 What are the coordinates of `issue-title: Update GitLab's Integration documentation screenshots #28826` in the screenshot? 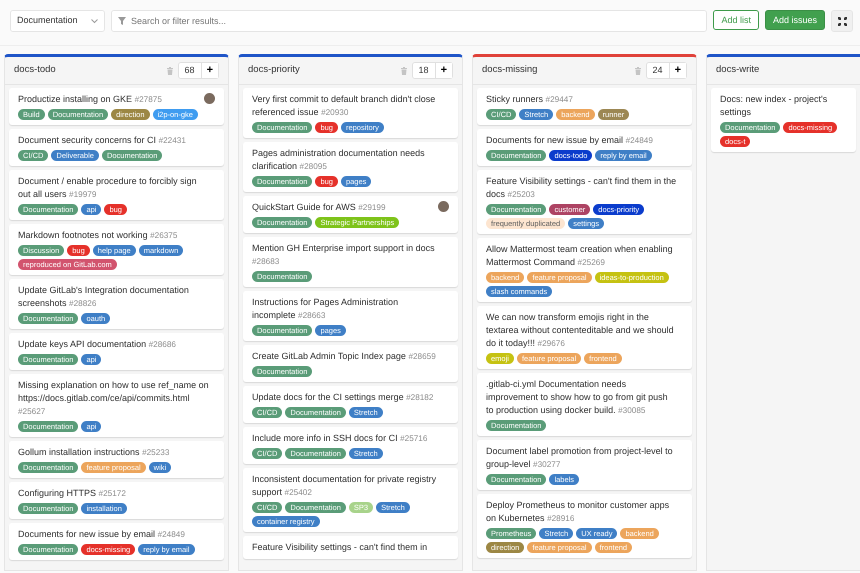 It's located at (104, 297).